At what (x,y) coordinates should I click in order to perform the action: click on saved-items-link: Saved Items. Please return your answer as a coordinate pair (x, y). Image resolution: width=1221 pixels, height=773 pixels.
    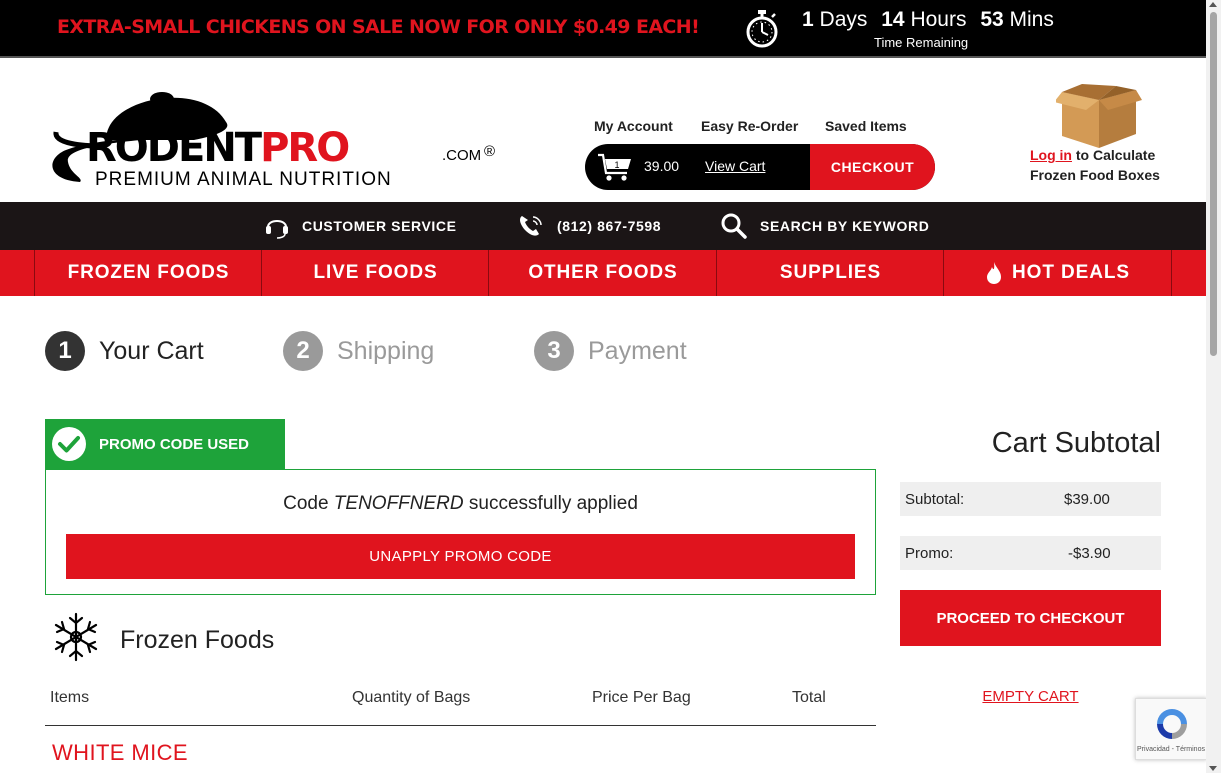
    Looking at the image, I should click on (866, 126).